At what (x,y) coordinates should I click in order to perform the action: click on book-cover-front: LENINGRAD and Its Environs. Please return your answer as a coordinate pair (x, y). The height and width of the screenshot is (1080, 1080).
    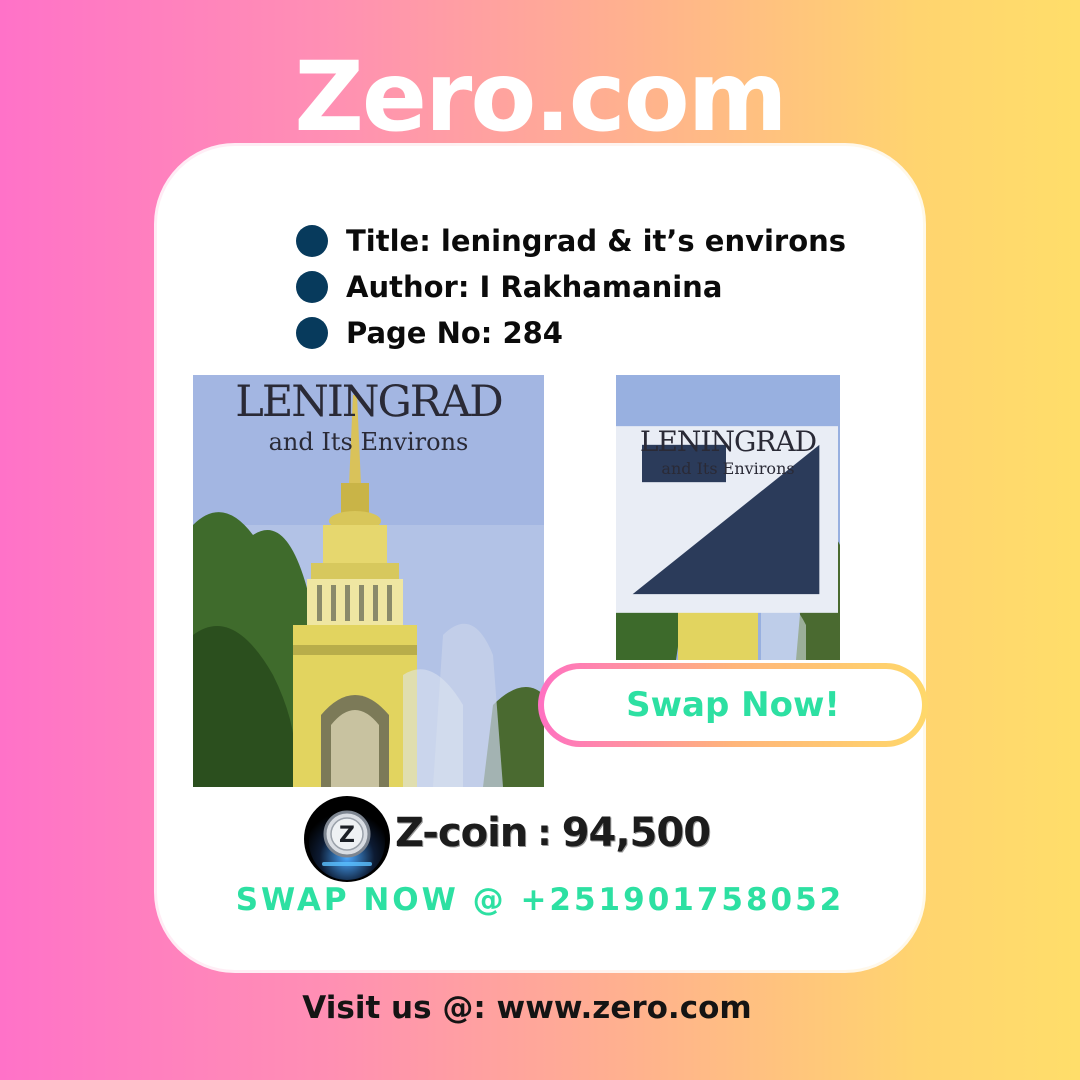
    Looking at the image, I should click on (368, 581).